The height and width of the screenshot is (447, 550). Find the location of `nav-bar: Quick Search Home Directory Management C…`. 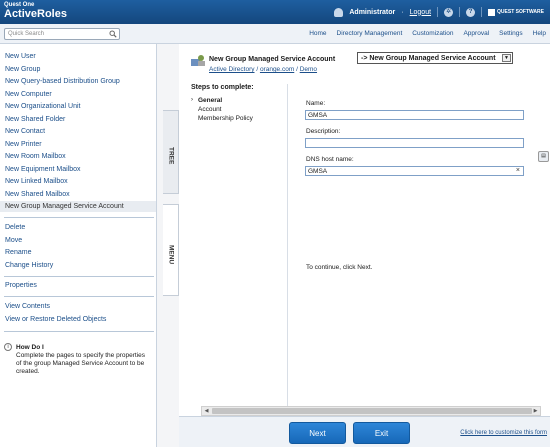

nav-bar: Quick Search Home Directory Management C… is located at coordinates (275, 34).